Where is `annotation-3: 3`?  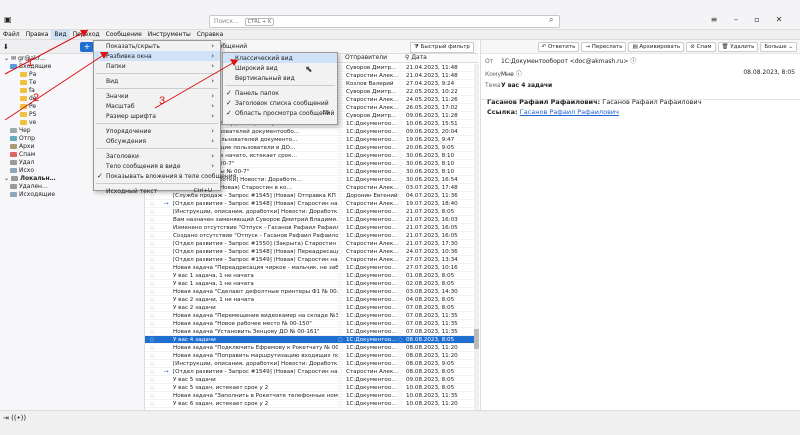
annotation-3: 3 is located at coordinates (162, 101).